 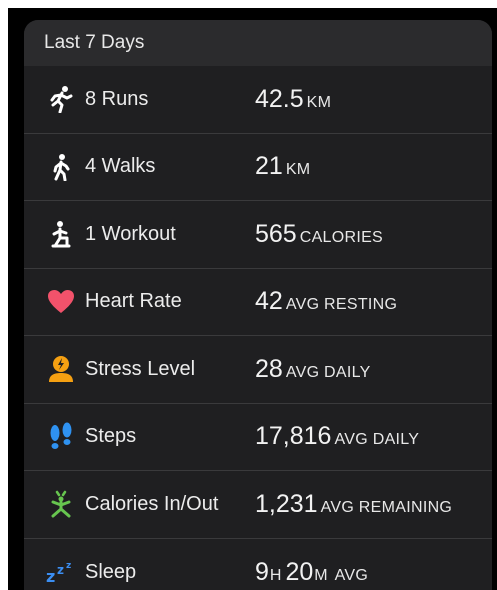 I want to click on row-value: 21 KM, so click(x=283, y=166).